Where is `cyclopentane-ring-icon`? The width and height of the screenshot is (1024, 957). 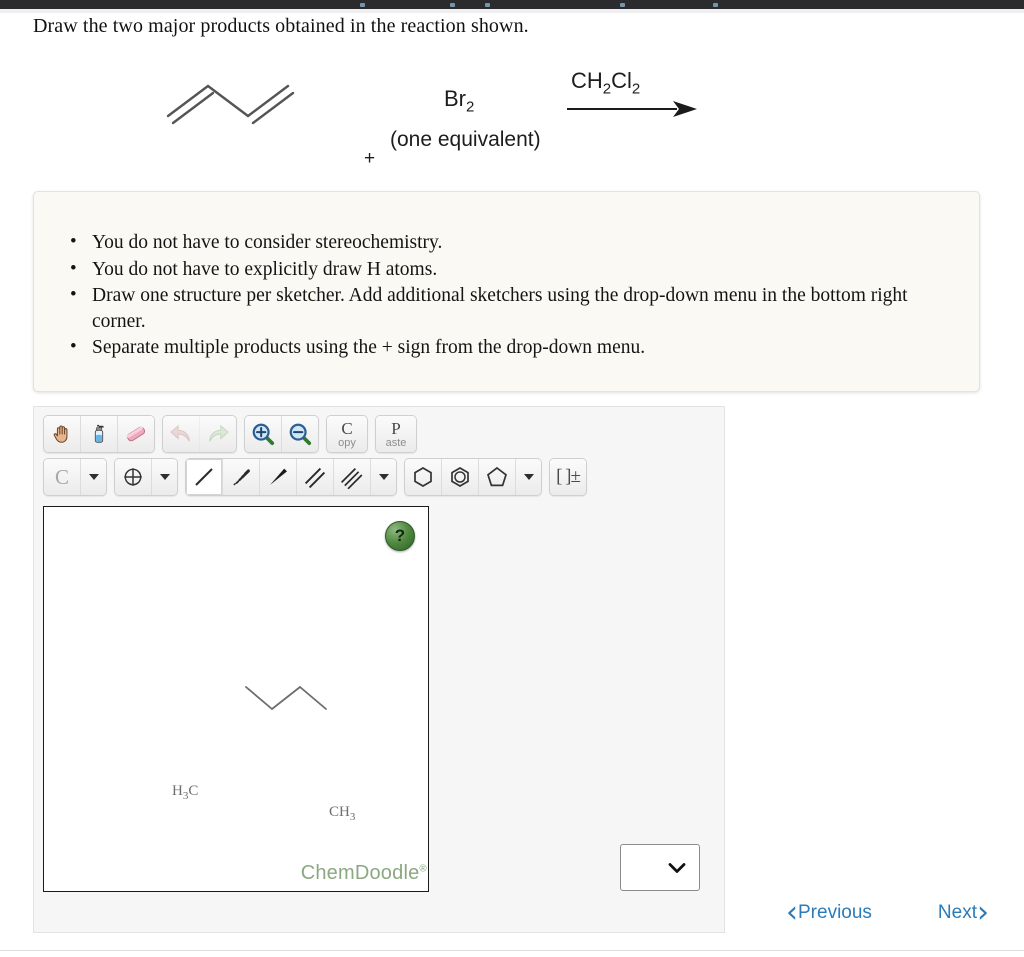 cyclopentane-ring-icon is located at coordinates (497, 476).